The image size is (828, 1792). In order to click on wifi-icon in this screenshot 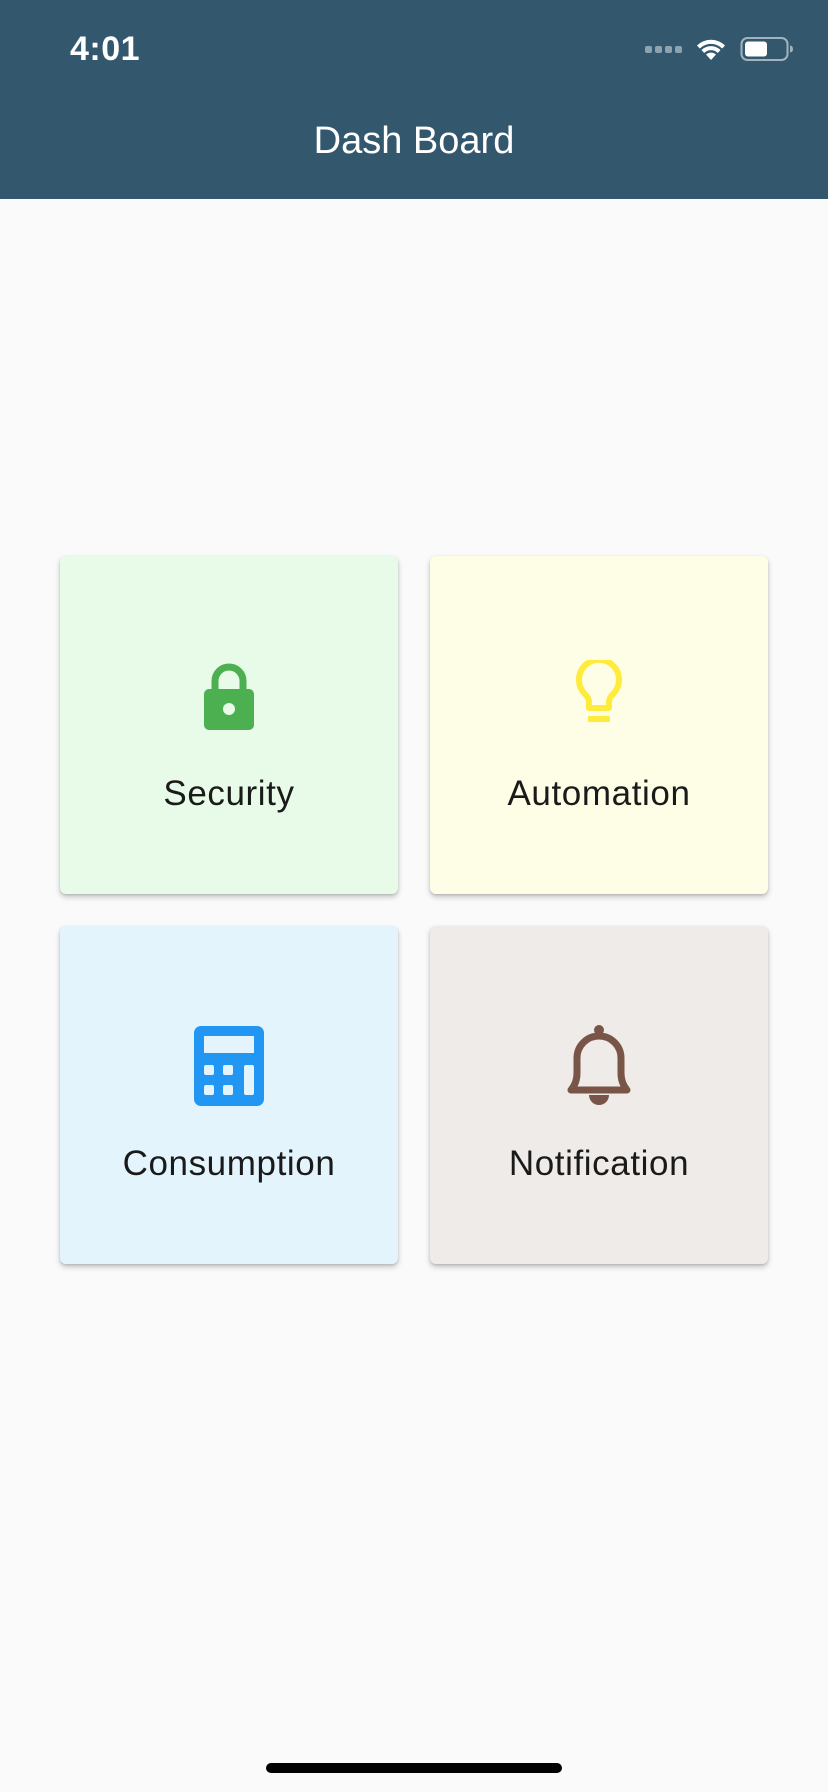, I will do `click(711, 49)`.